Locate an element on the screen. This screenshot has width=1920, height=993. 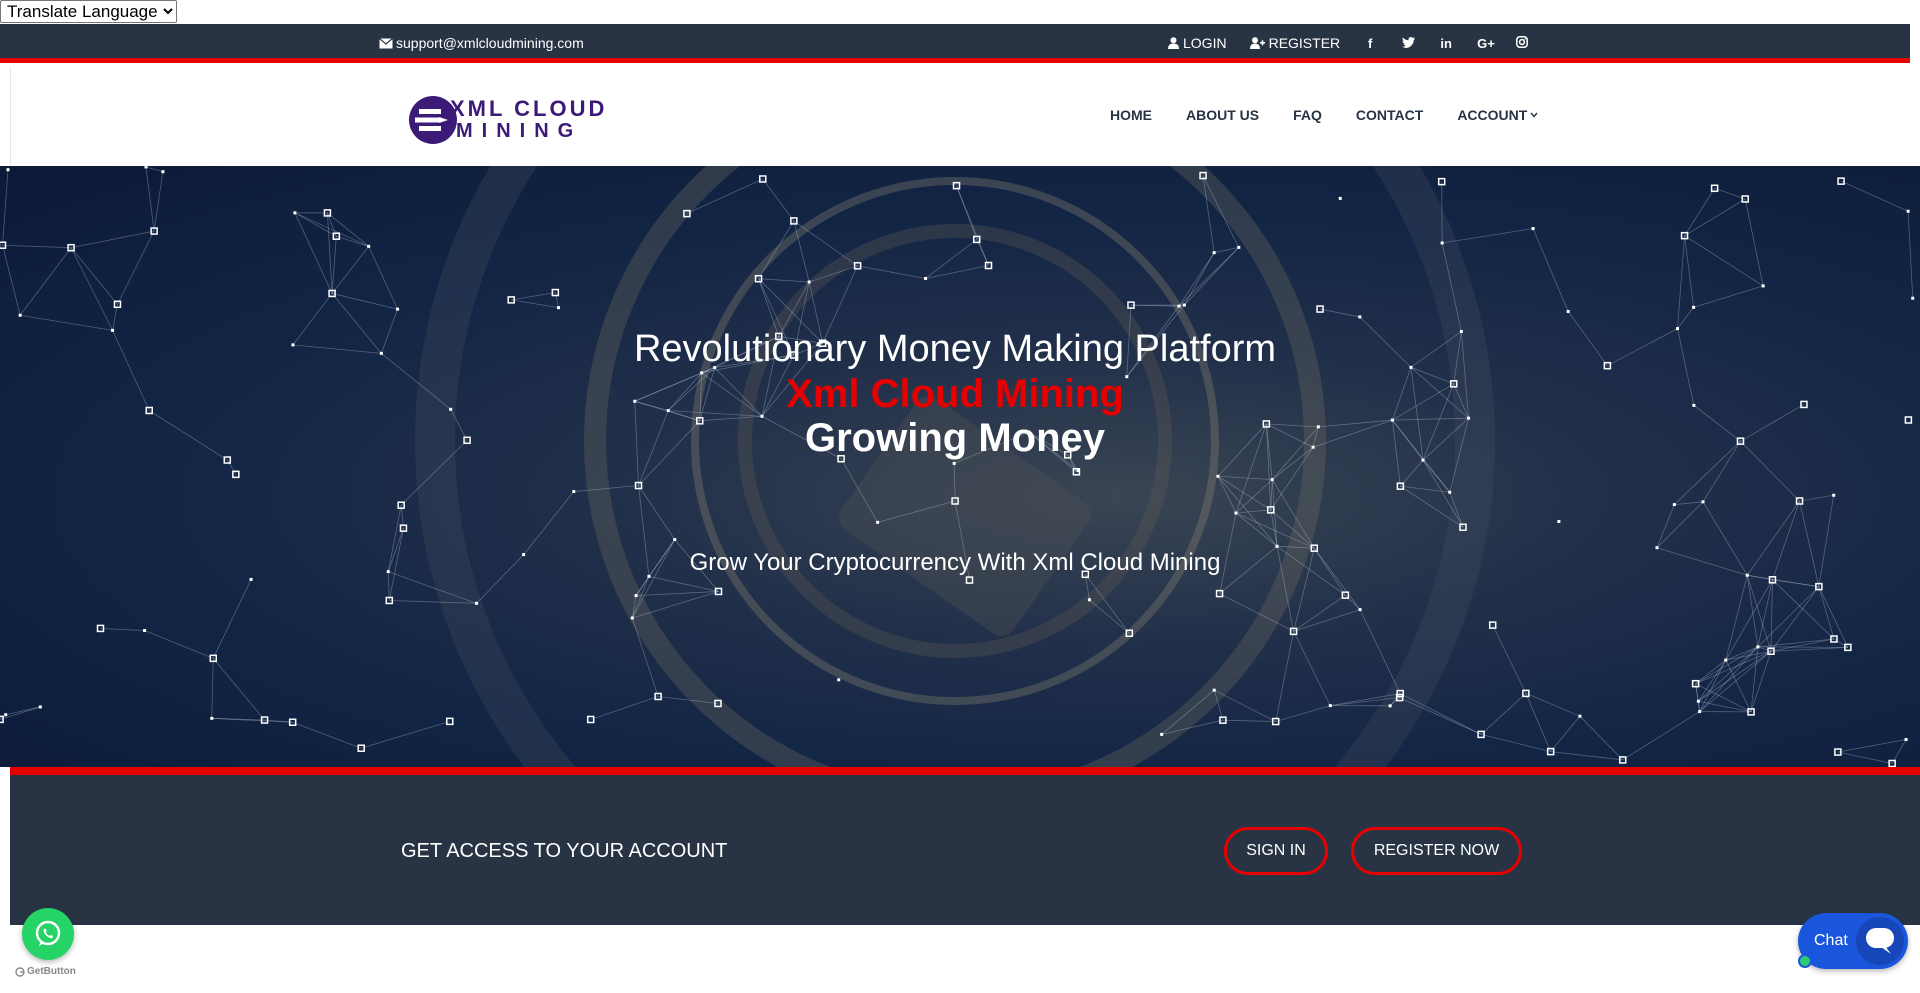
hero-tagline: Growing Money is located at coordinates (955, 438).